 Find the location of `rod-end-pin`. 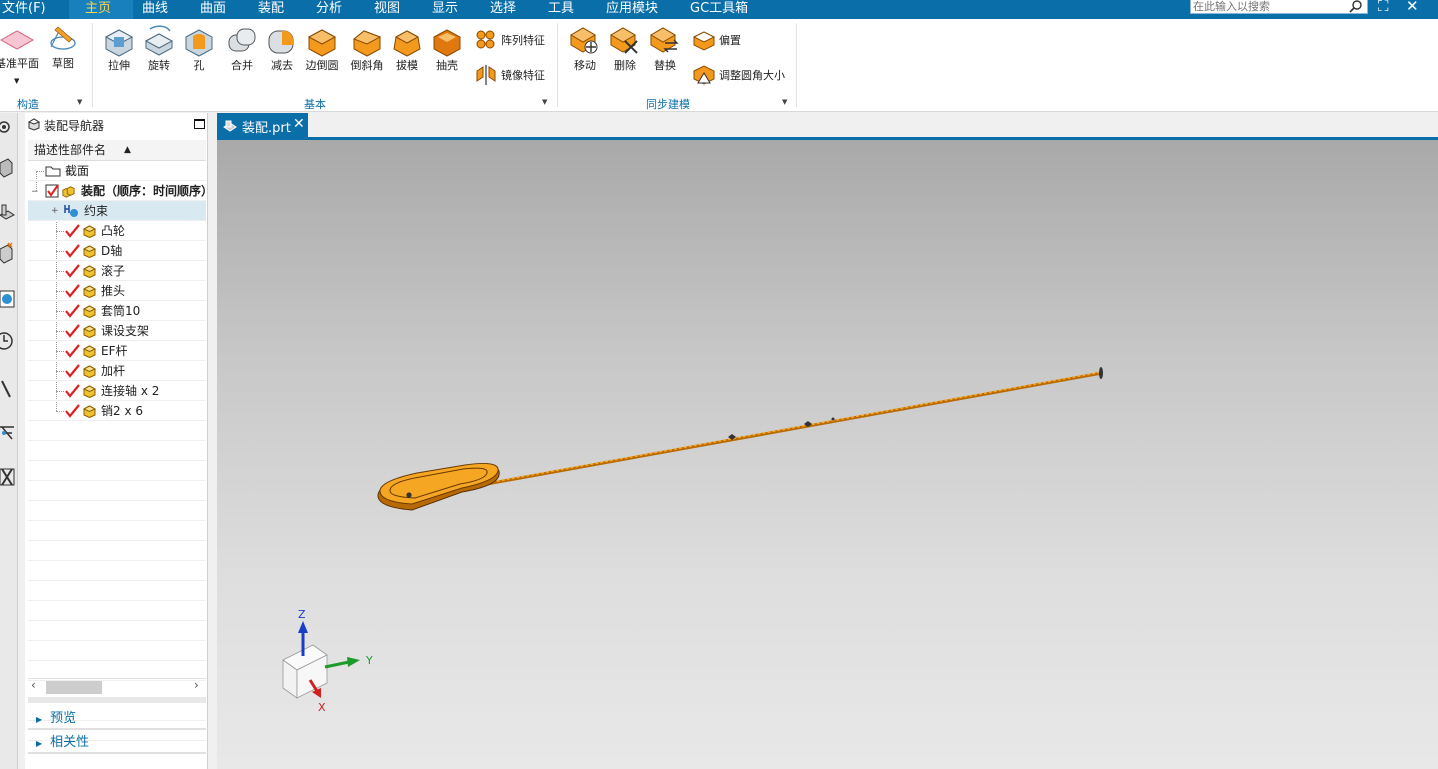

rod-end-pin is located at coordinates (1101, 373).